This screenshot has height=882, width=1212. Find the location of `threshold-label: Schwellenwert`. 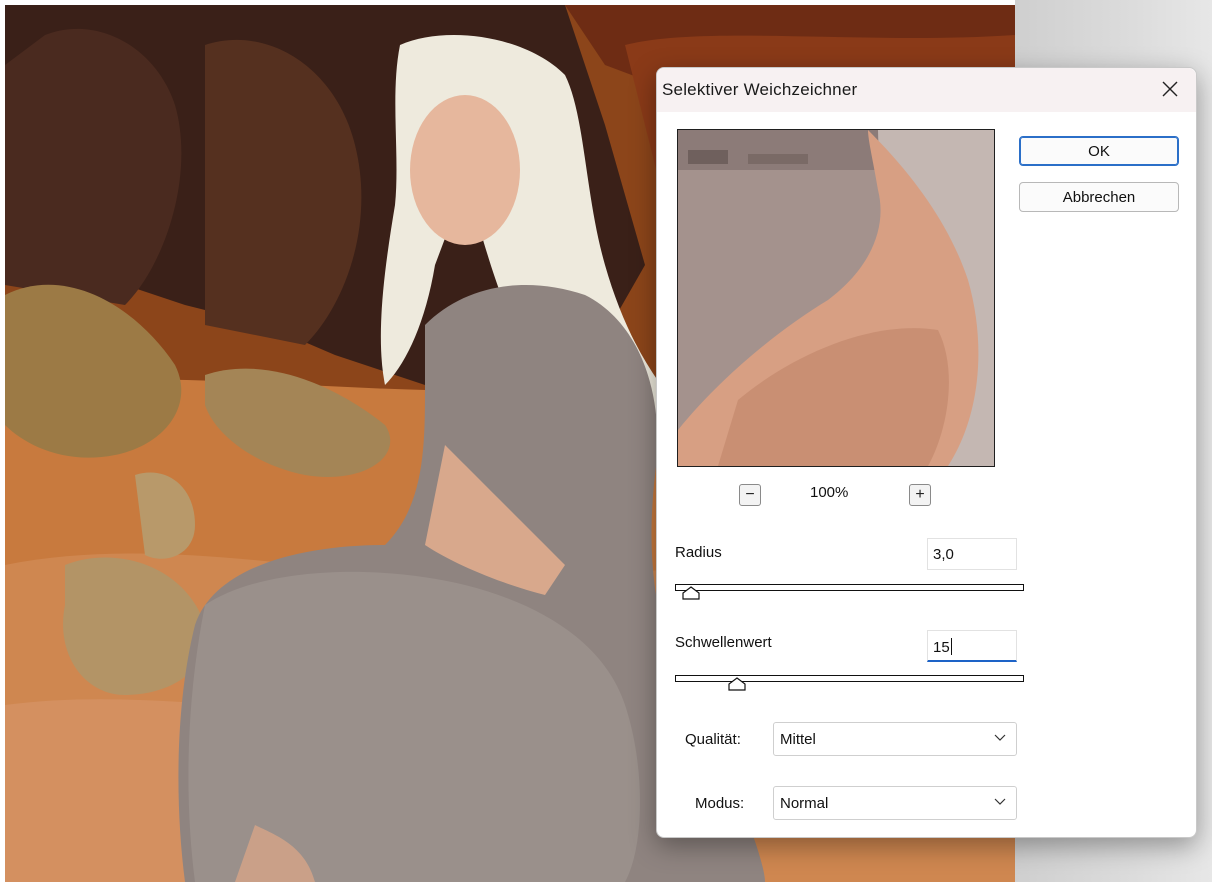

threshold-label: Schwellenwert is located at coordinates (723, 642).